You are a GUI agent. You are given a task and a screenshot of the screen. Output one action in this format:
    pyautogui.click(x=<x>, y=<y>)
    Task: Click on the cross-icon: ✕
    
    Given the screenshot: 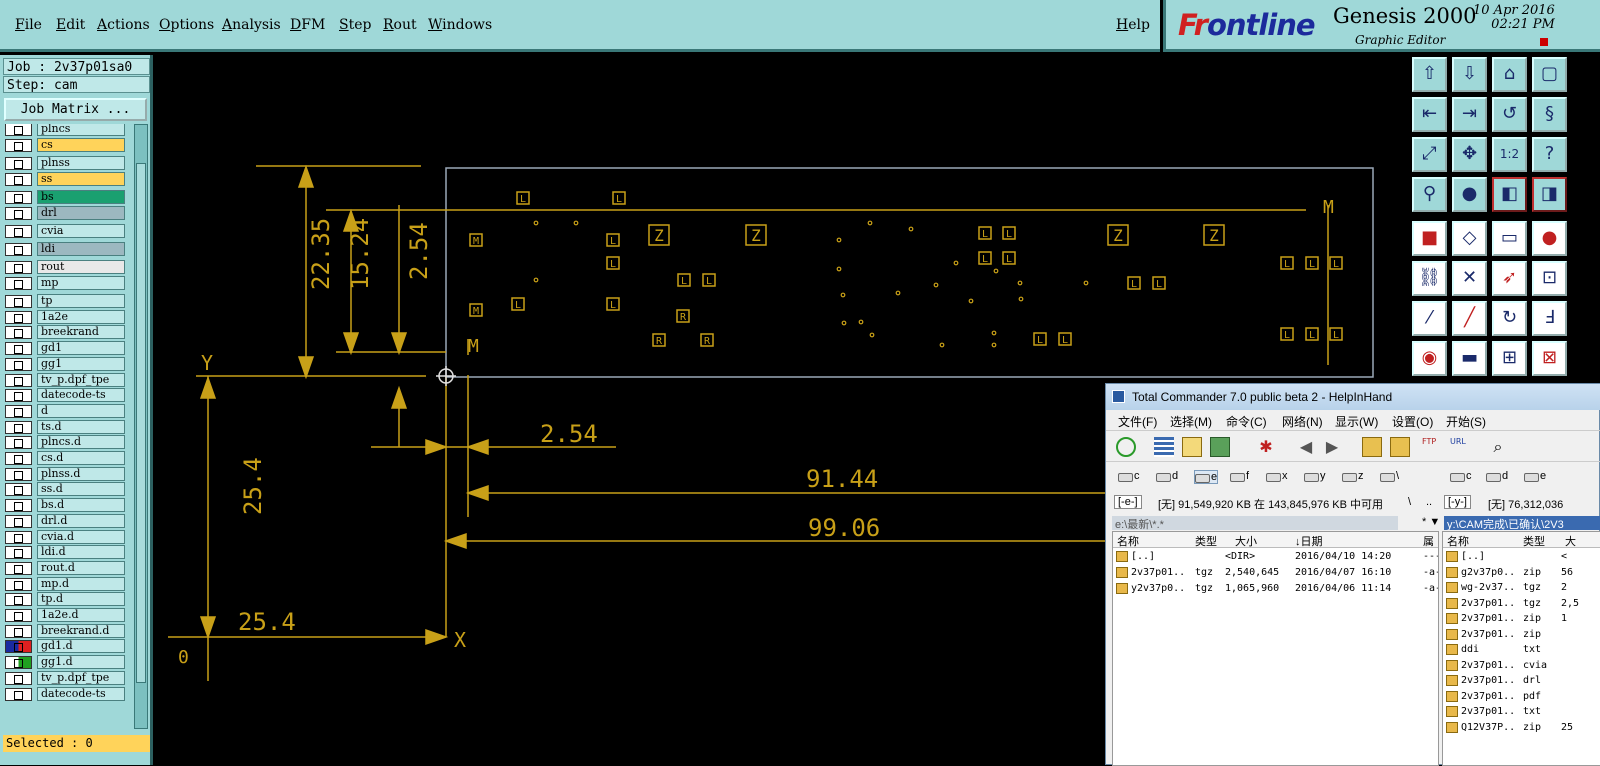 What is the action you would take?
    pyautogui.click(x=1469, y=278)
    